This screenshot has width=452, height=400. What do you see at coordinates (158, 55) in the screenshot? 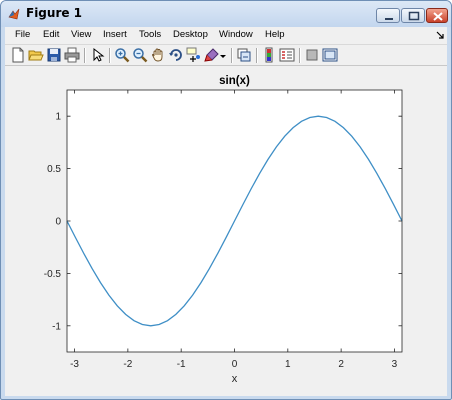
I see `pan-icon` at bounding box center [158, 55].